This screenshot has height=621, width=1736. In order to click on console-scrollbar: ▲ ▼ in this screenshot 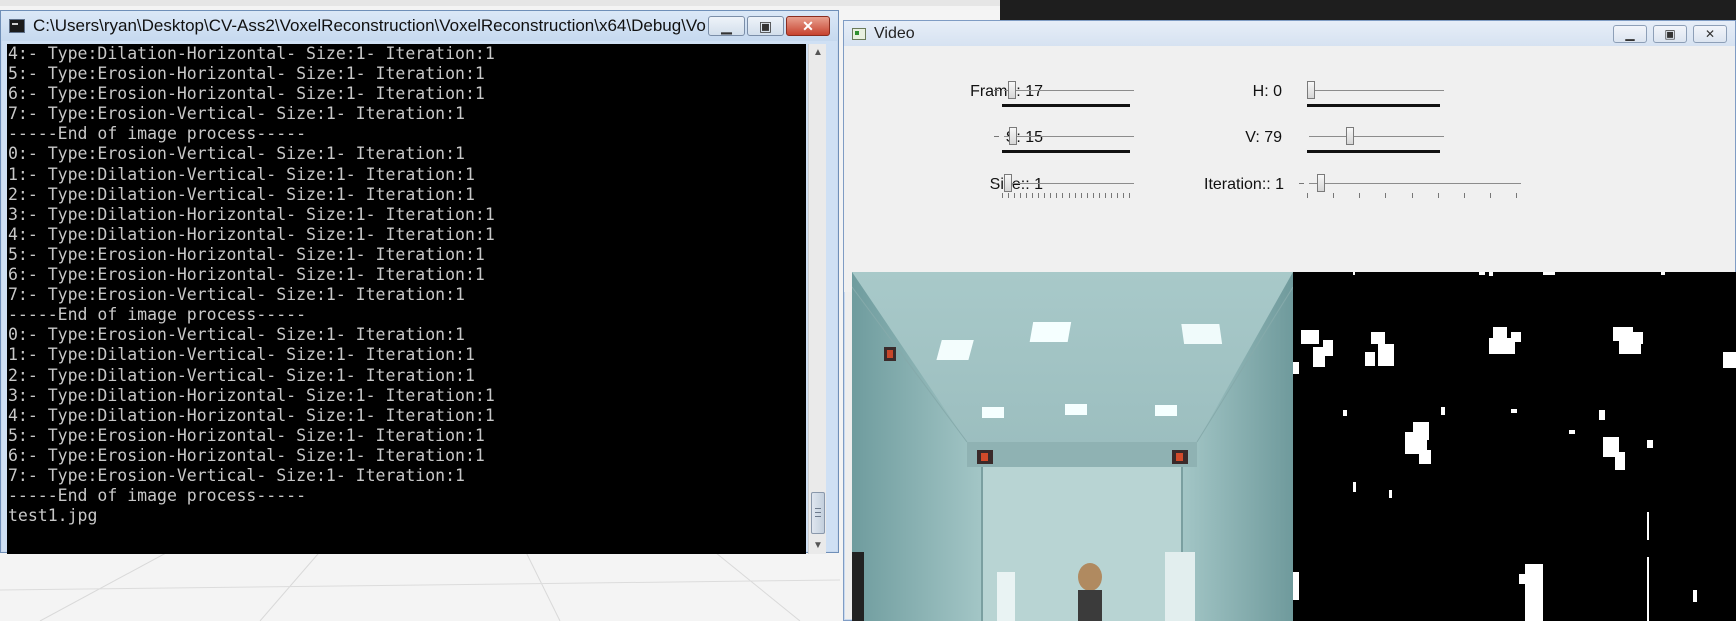, I will do `click(817, 299)`.